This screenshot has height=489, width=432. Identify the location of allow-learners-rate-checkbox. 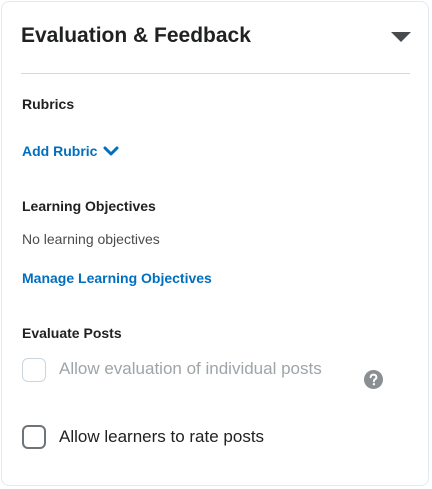
(34, 437).